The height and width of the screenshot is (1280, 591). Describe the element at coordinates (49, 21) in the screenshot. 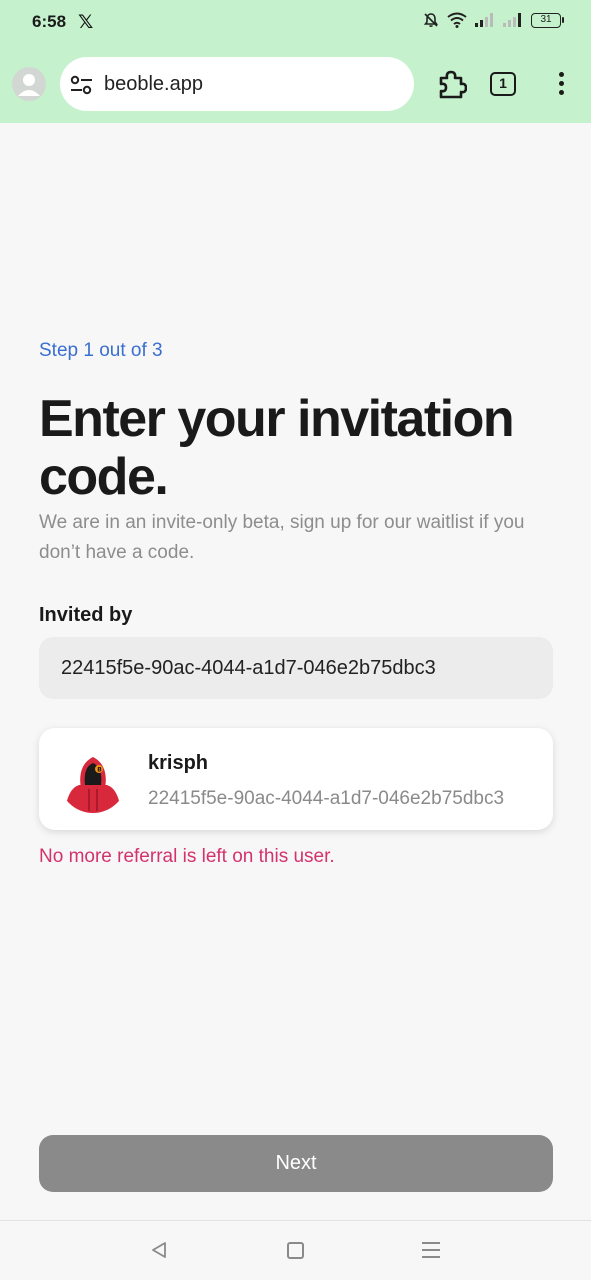

I see `status-time: 6:58` at that location.